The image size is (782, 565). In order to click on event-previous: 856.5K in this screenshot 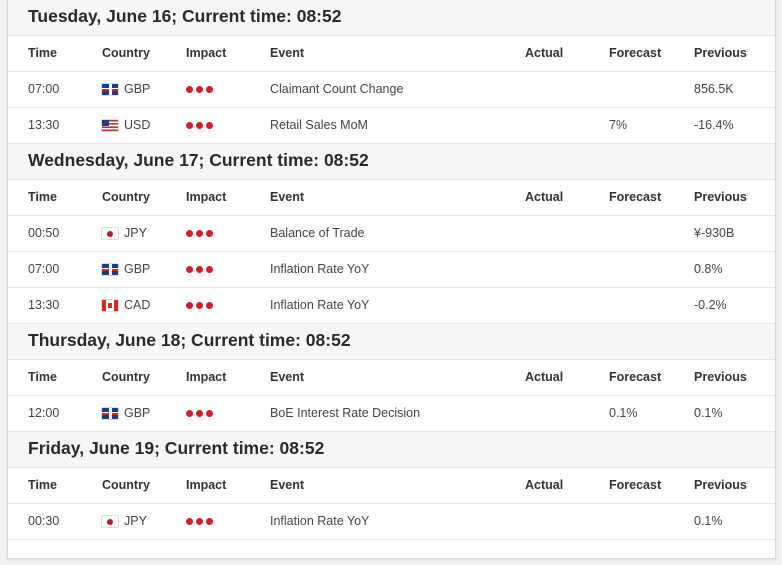, I will do `click(714, 89)`.